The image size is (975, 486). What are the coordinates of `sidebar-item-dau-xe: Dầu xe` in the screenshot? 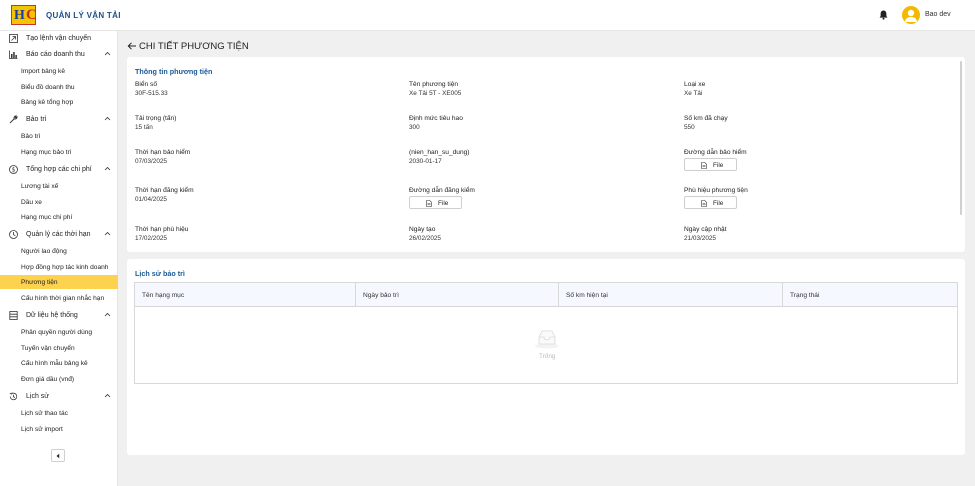 It's located at (59, 202).